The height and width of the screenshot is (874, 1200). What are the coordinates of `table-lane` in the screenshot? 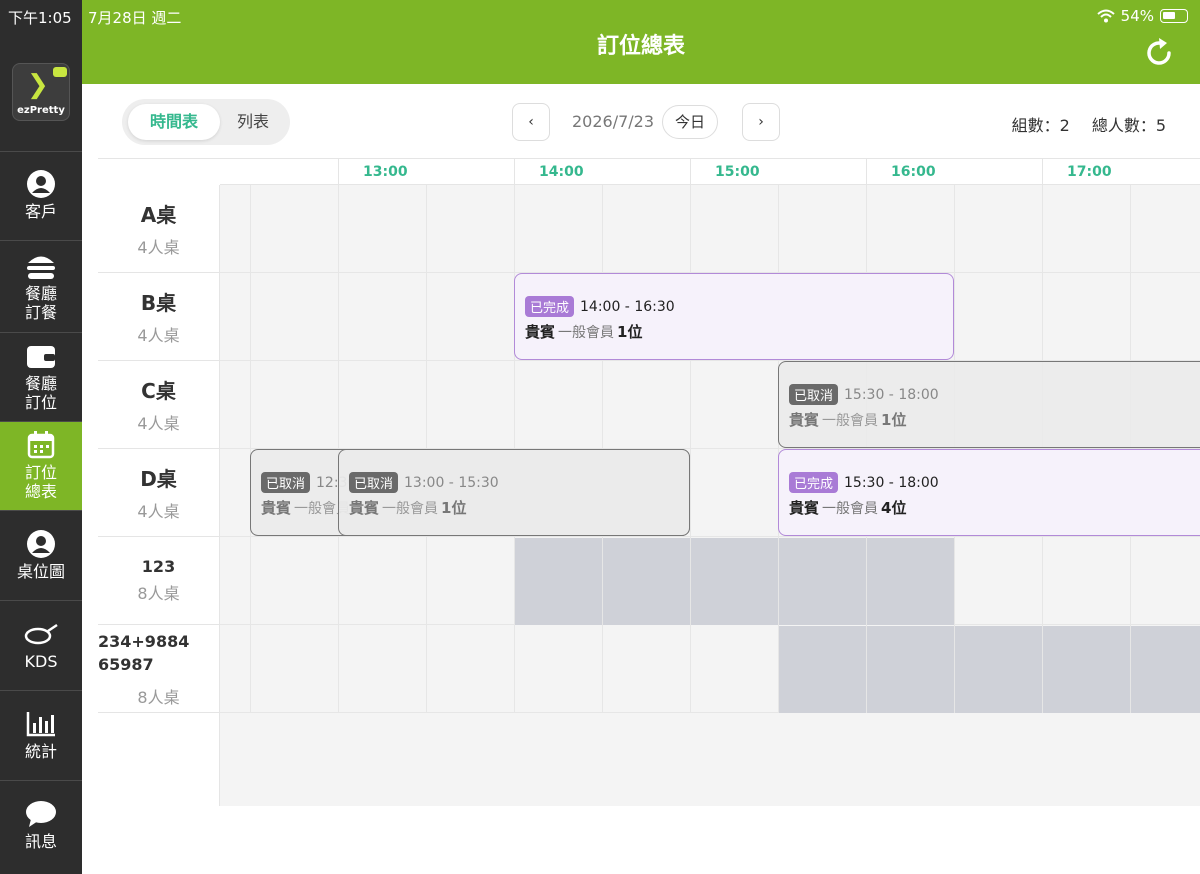 It's located at (710, 229).